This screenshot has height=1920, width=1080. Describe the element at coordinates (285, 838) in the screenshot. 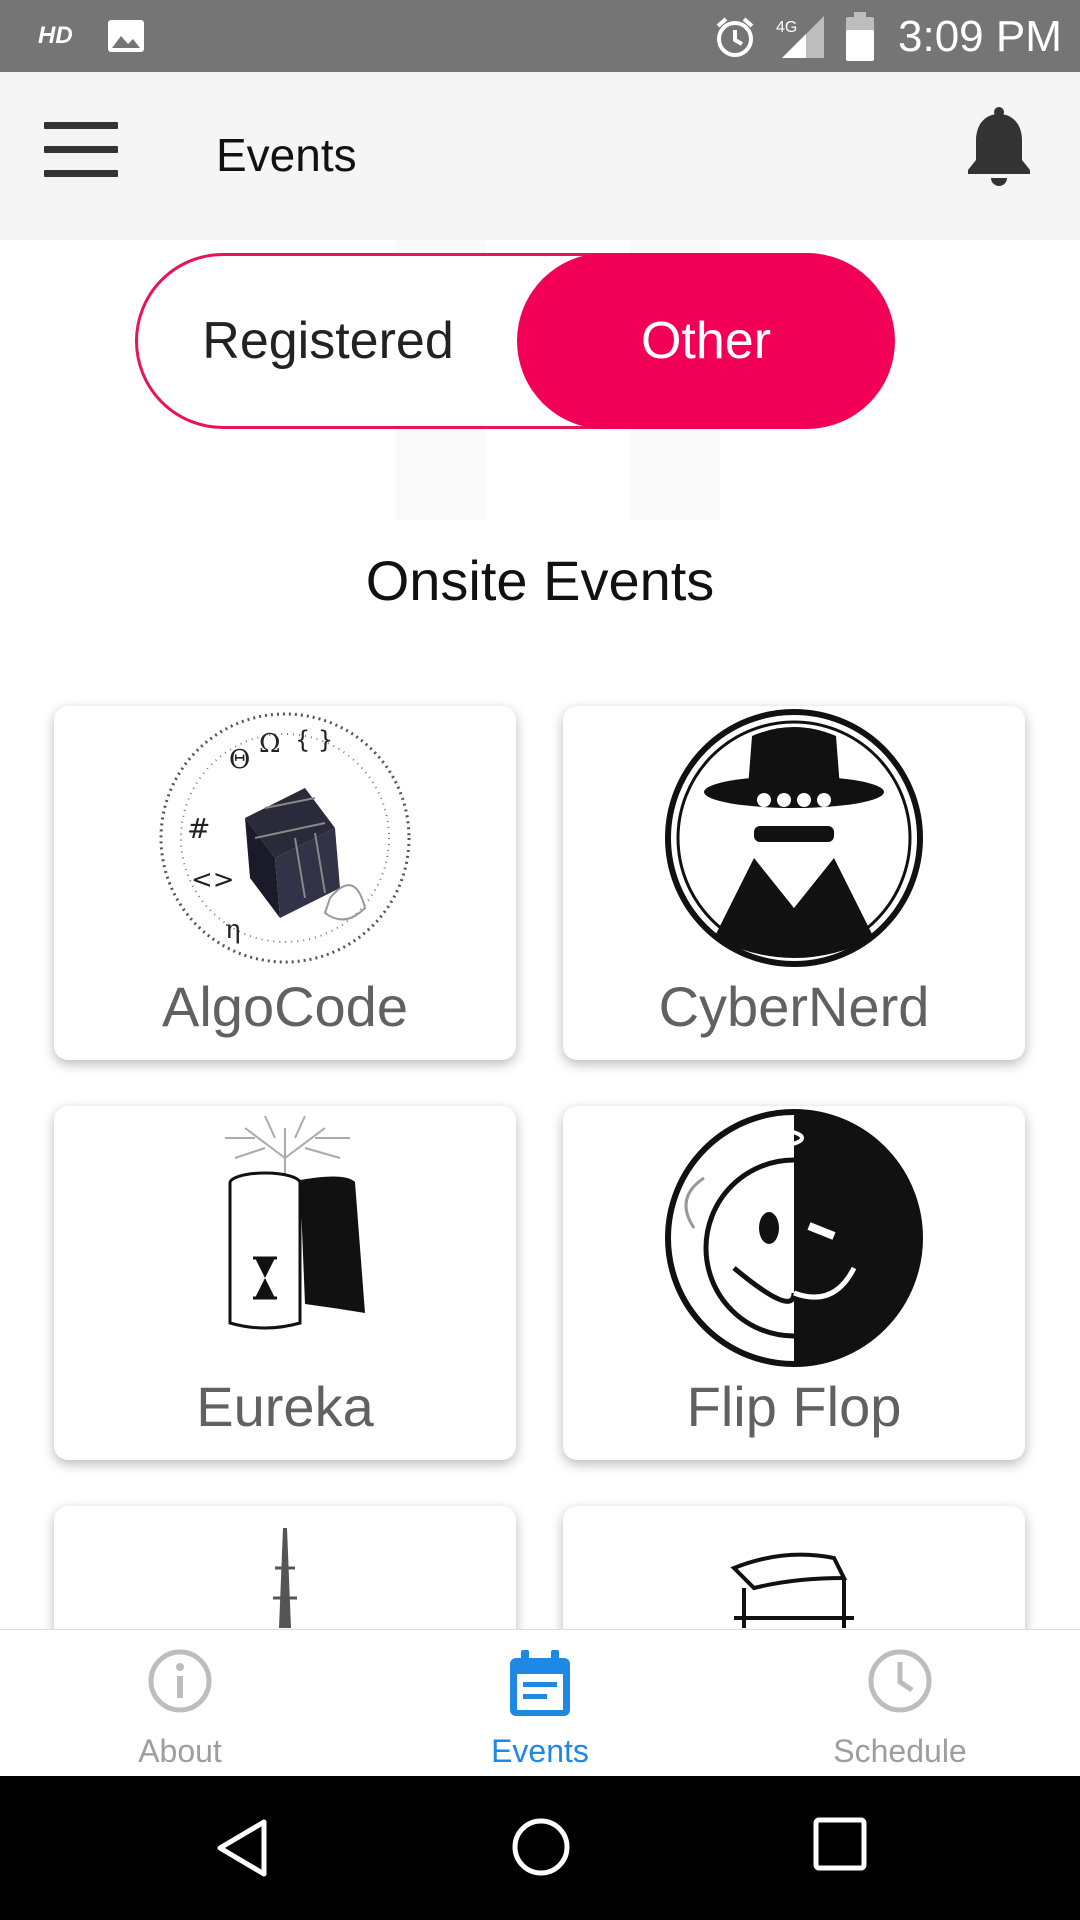

I see `rubiks-cube-logo: Θ Ω { } # <> η` at that location.